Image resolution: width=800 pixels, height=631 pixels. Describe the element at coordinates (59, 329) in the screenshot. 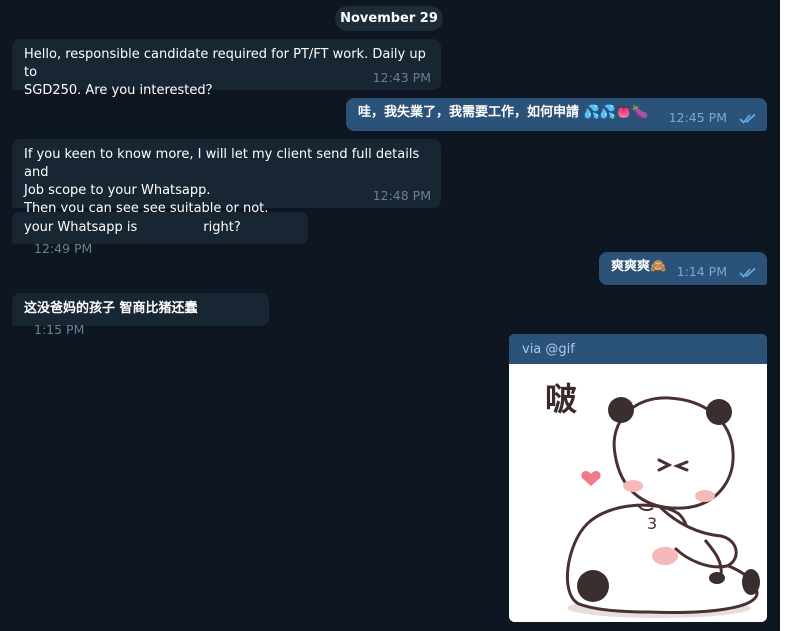

I see `message-time: 1:15 PM` at that location.